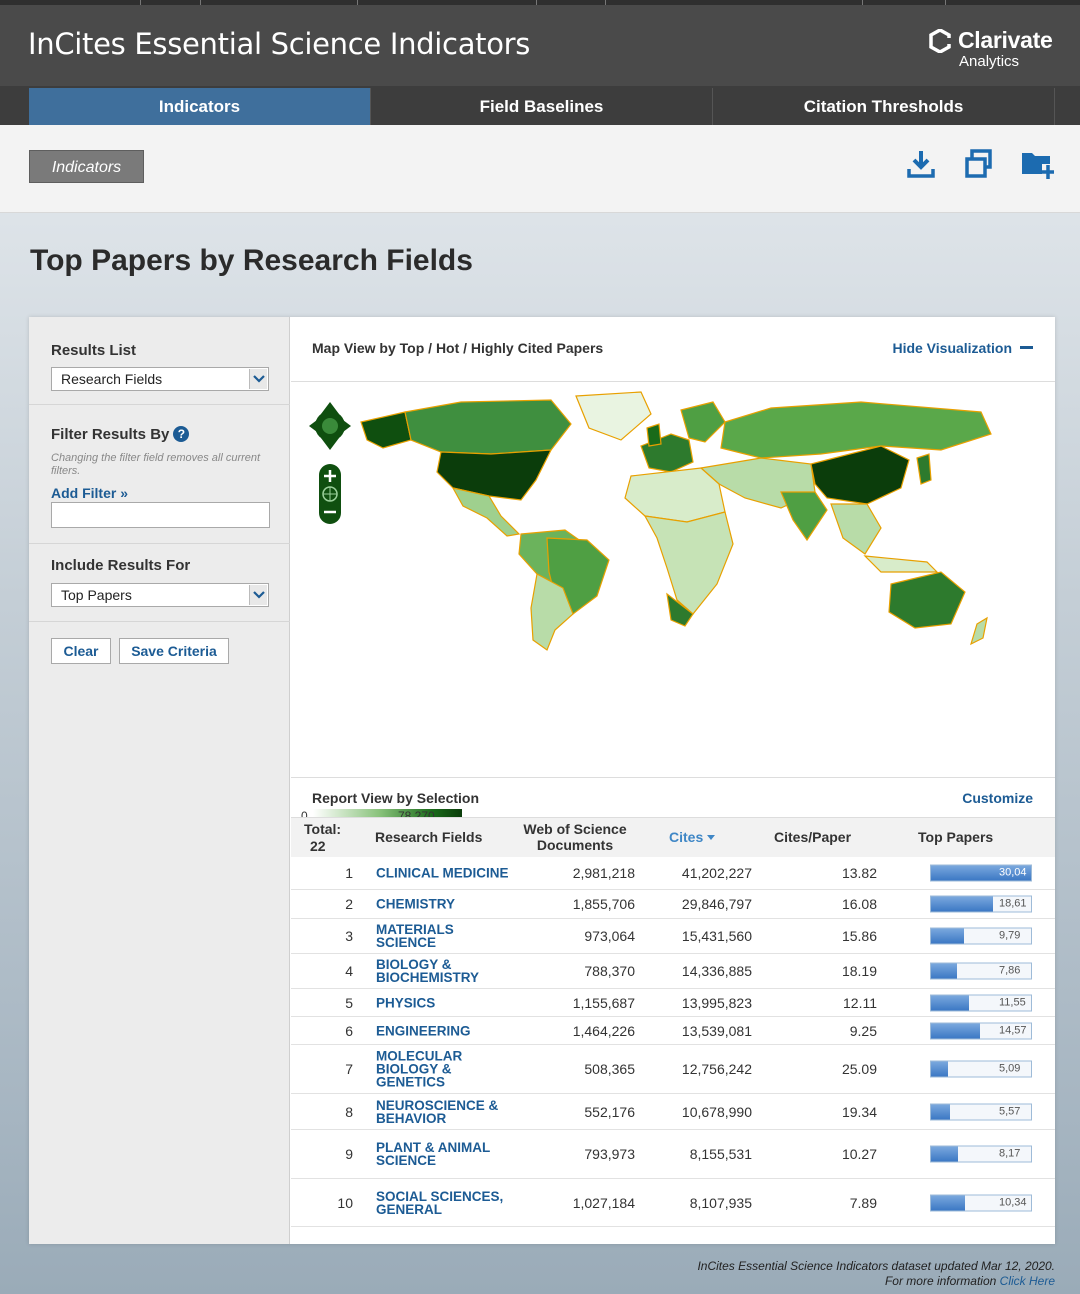  Describe the element at coordinates (955, 837) in the screenshot. I see `col-top-papers: Top Papers` at that location.